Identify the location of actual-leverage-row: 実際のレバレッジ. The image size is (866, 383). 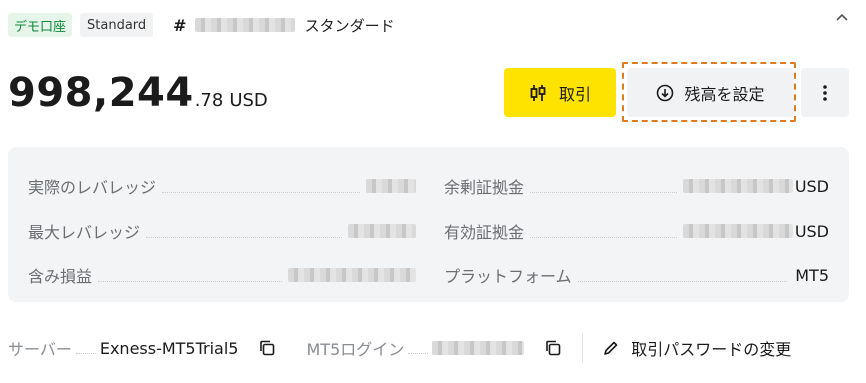
(222, 186).